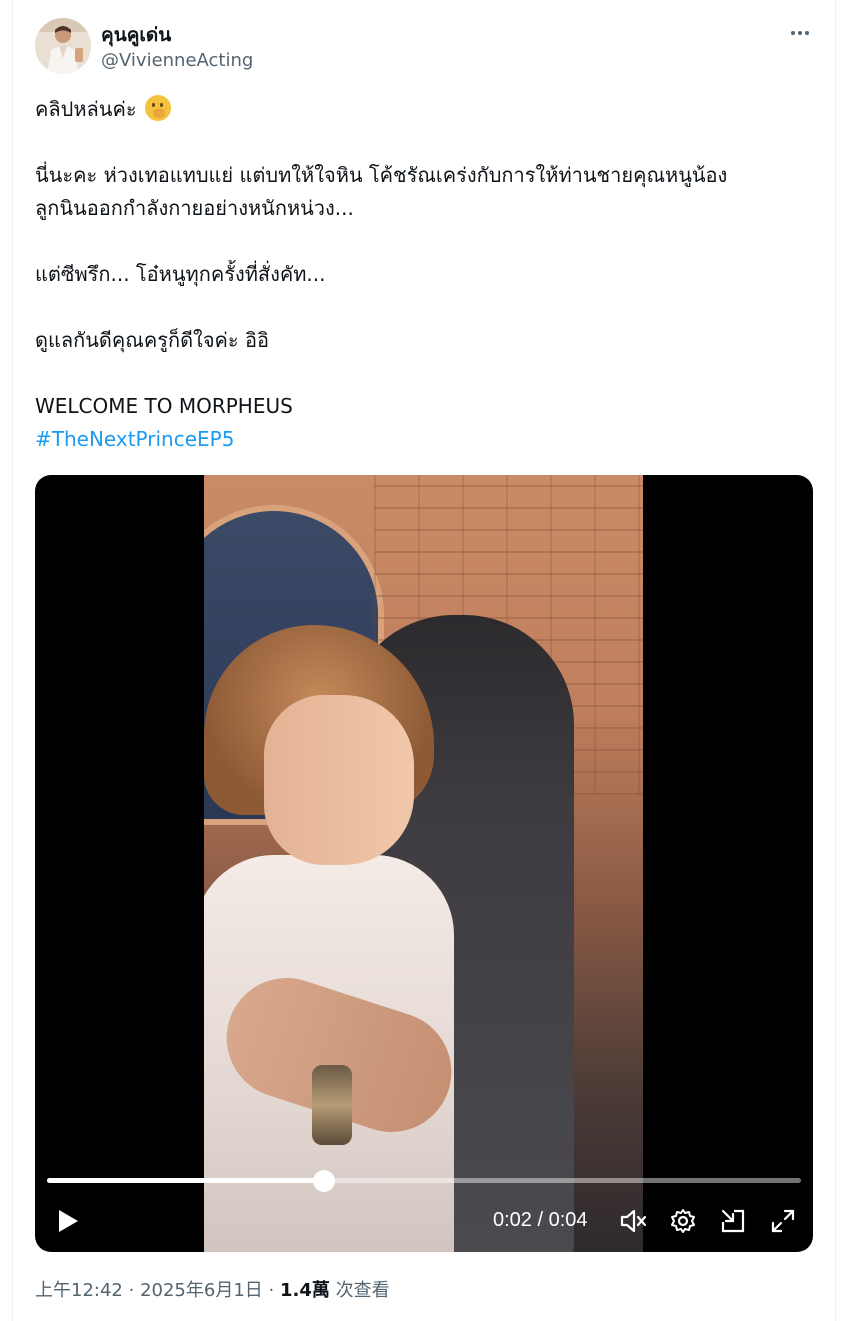 The width and height of the screenshot is (845, 1321). I want to click on hashtag-link: #TheNextPrinceEP5, so click(425, 439).